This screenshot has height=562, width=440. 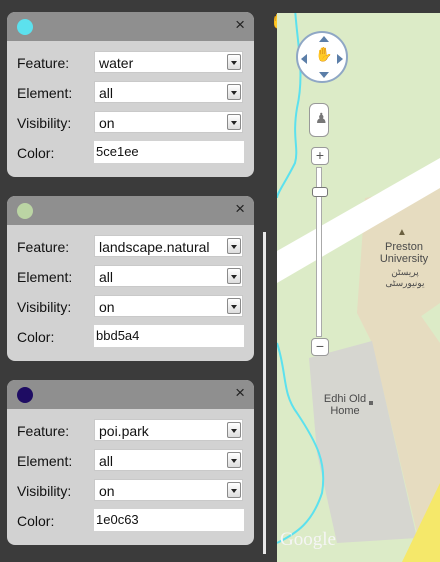 I want to click on water-stream, so click(x=289, y=106).